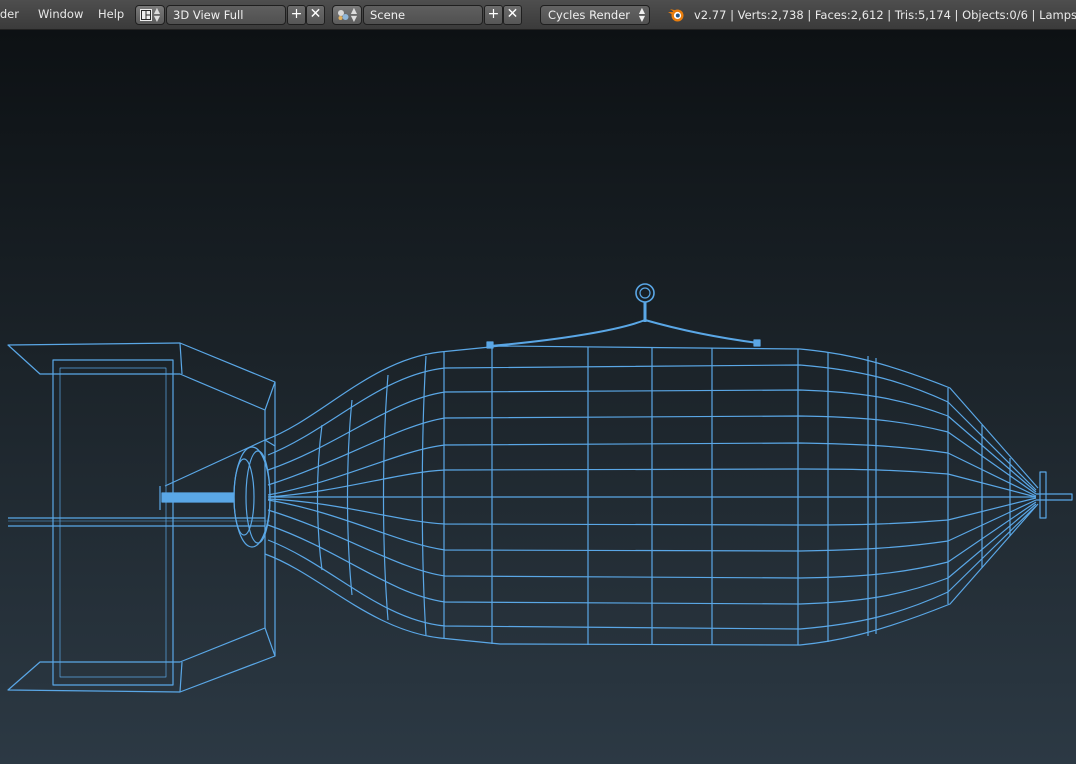 This screenshot has width=1076, height=764. What do you see at coordinates (623, 316) in the screenshot?
I see `suspension-lug` at bounding box center [623, 316].